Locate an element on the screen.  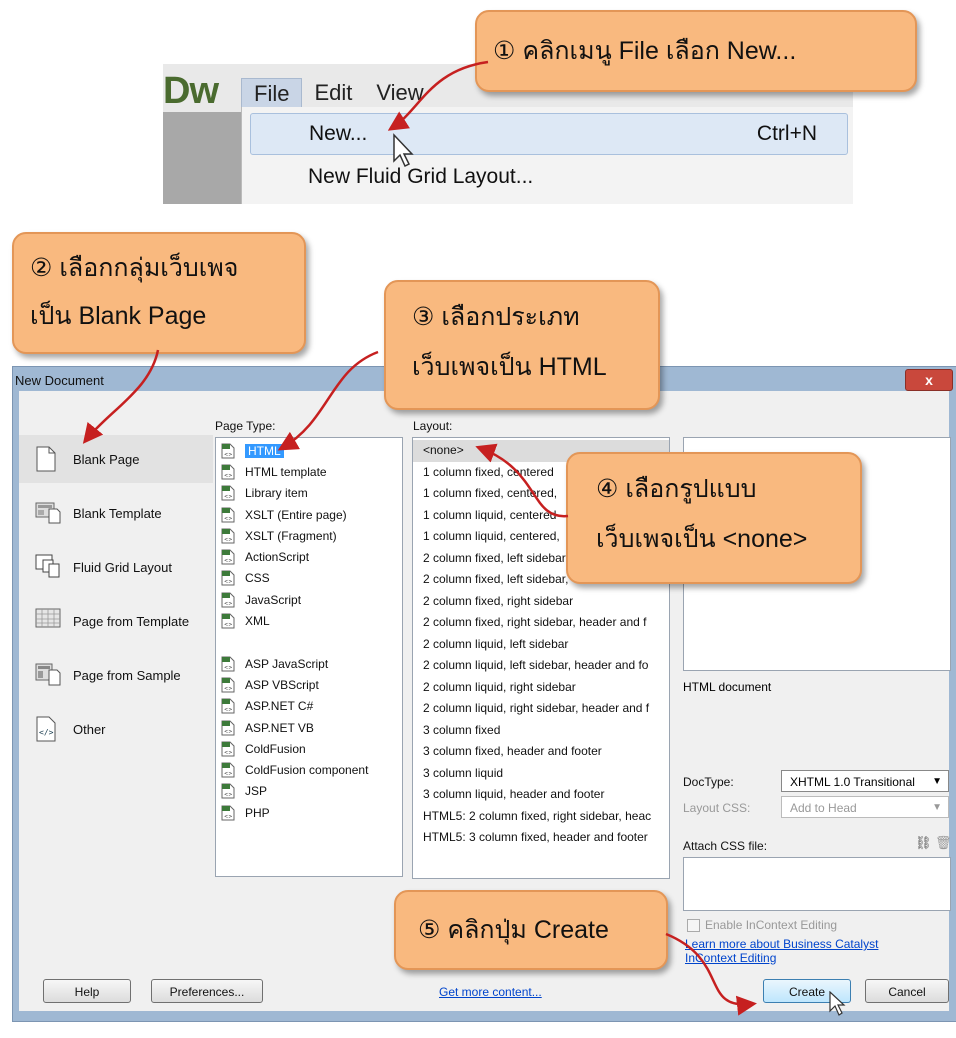
page-type-label-text: PHP is located at coordinates (257, 812).